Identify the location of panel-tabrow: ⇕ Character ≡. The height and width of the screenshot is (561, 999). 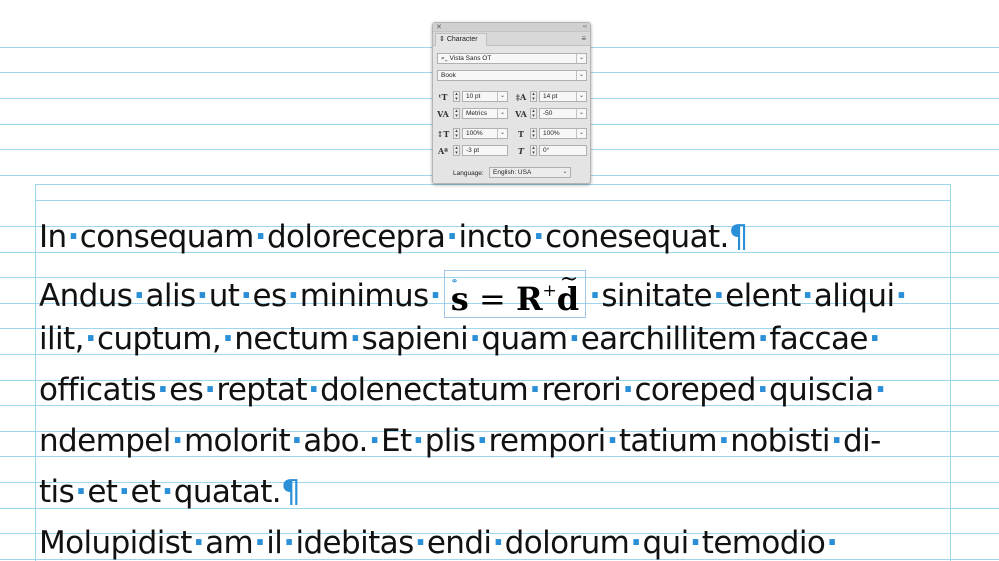
(511, 39).